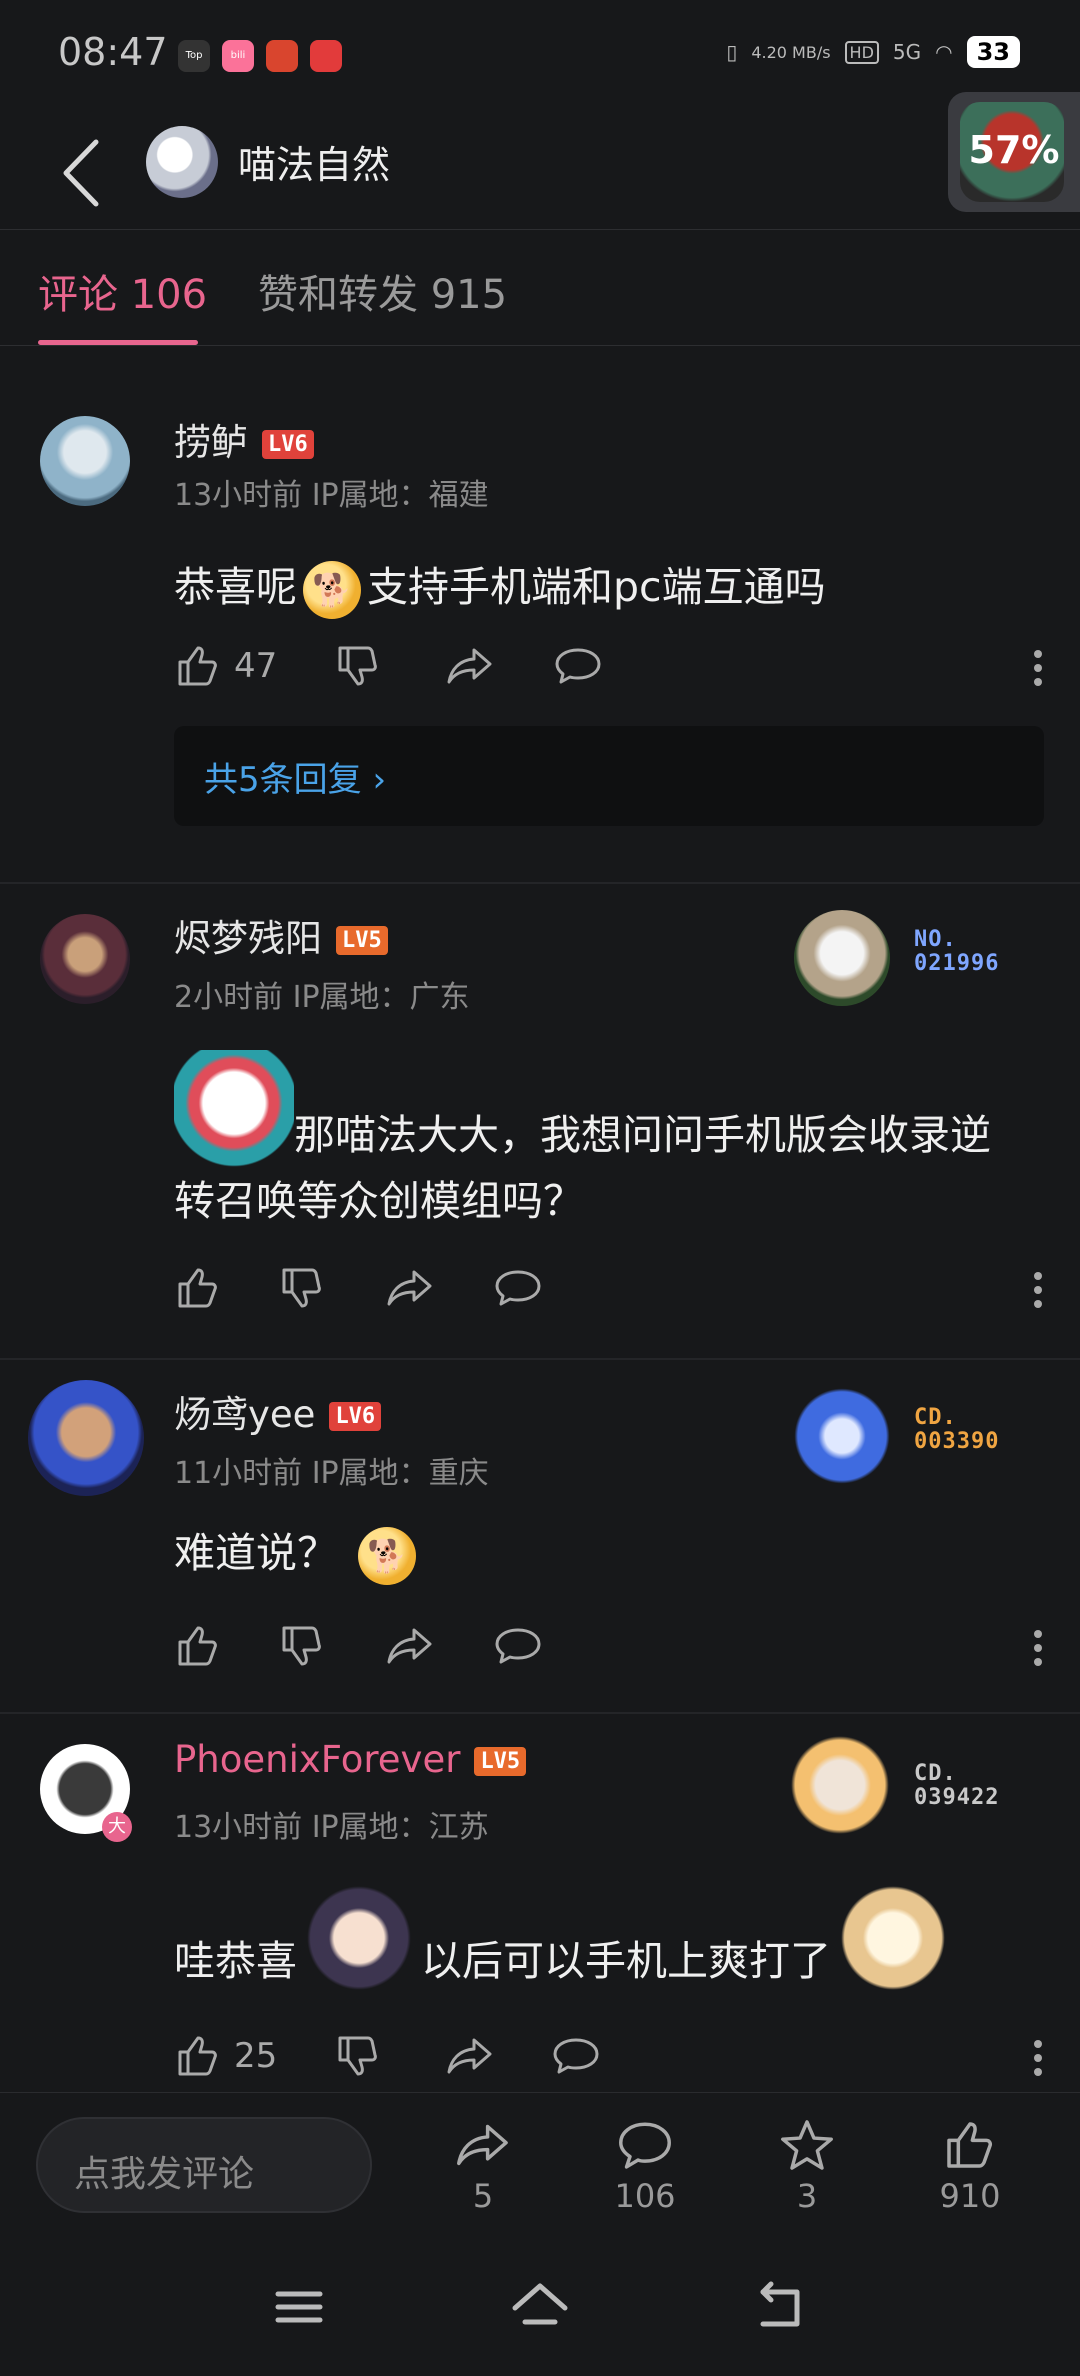 This screenshot has height=2376, width=1080. I want to click on comment-count: 106, so click(645, 2196).